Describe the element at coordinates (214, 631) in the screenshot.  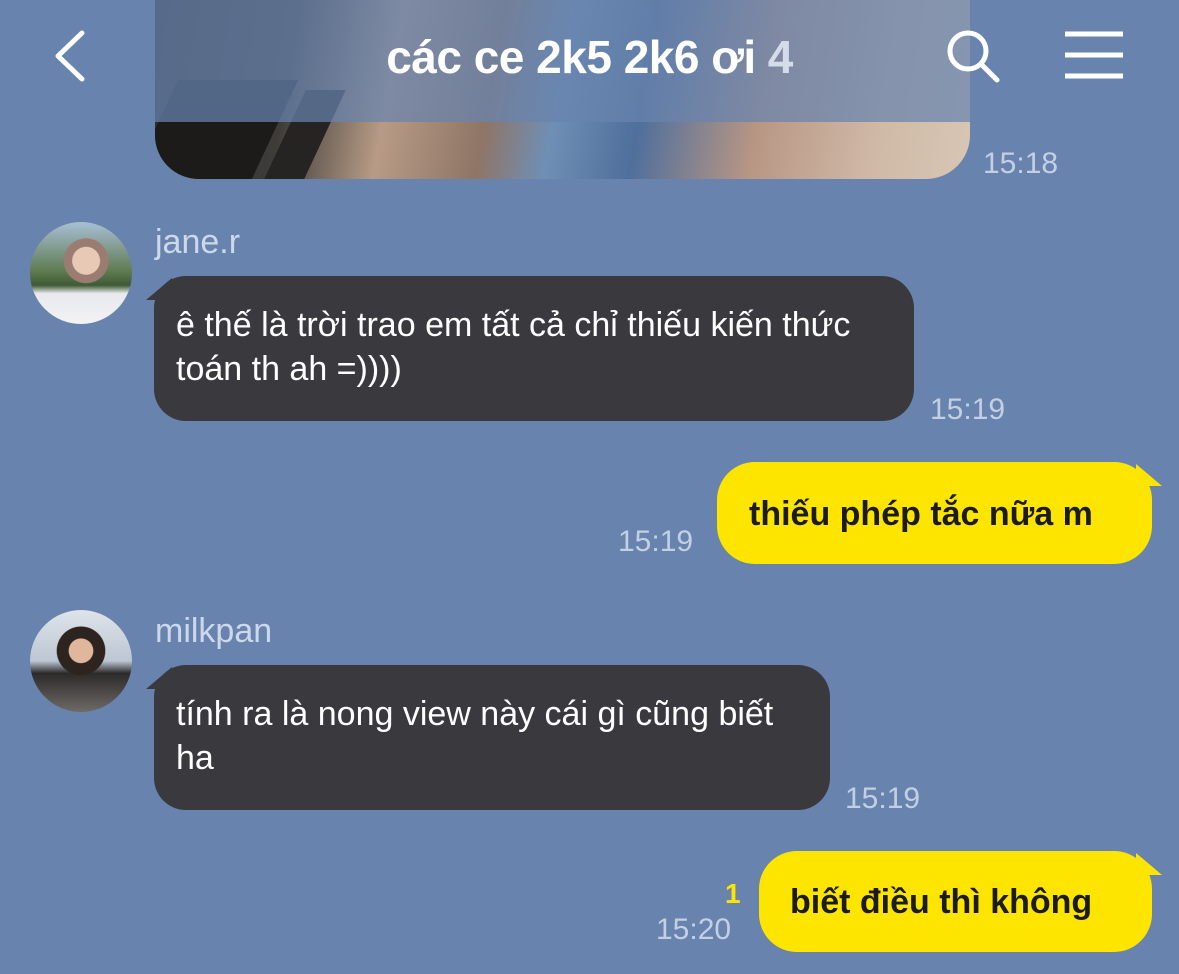
I see `sender-name: milkpan` at that location.